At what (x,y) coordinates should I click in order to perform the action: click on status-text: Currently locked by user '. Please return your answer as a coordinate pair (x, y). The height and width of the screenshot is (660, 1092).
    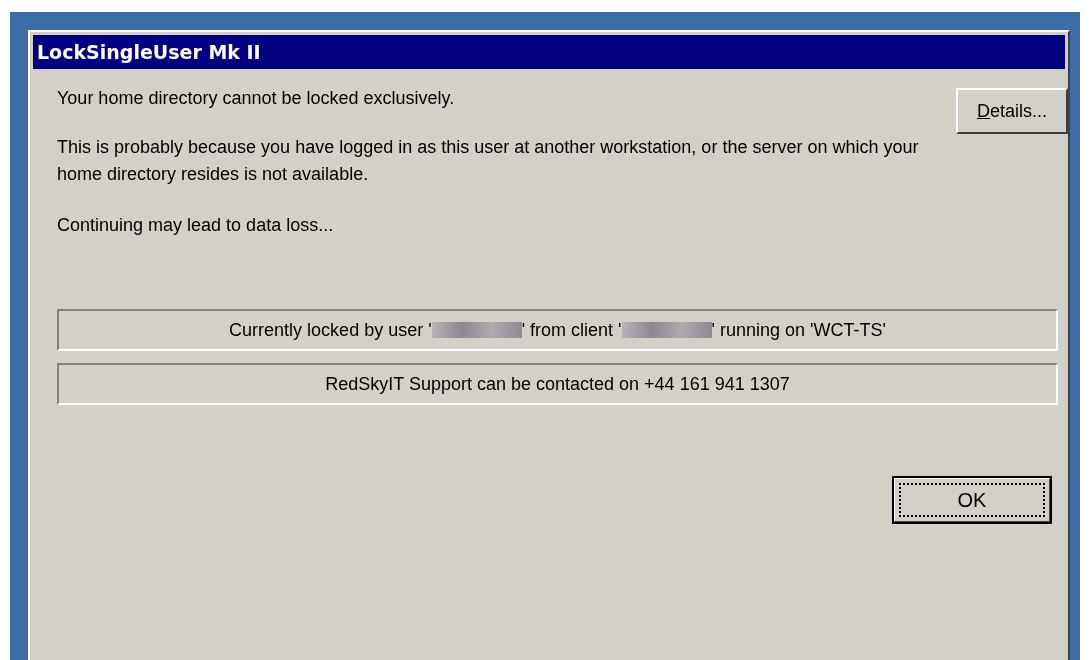
    Looking at the image, I should click on (330, 330).